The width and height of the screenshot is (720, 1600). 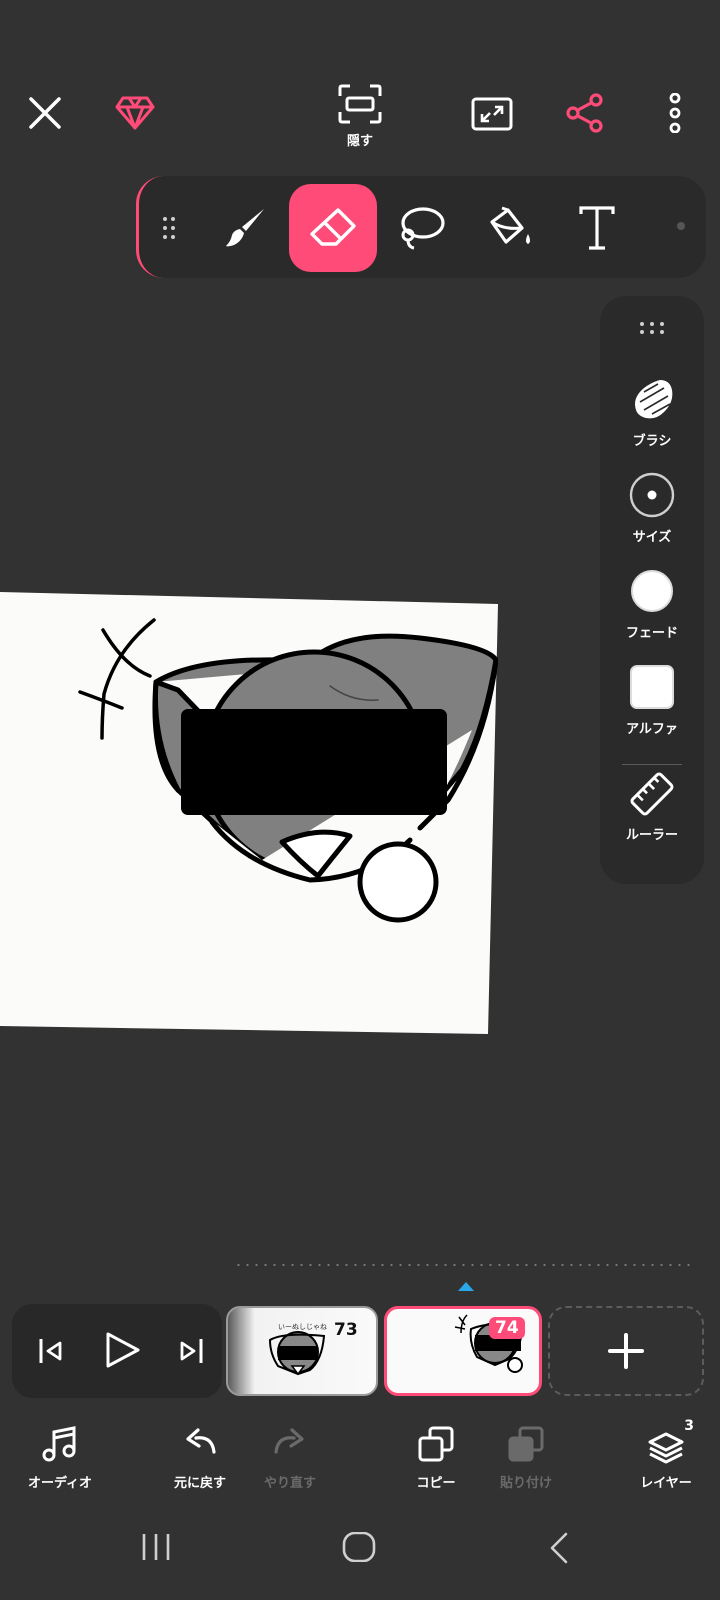 I want to click on fill-bucket-icon, so click(x=509, y=228).